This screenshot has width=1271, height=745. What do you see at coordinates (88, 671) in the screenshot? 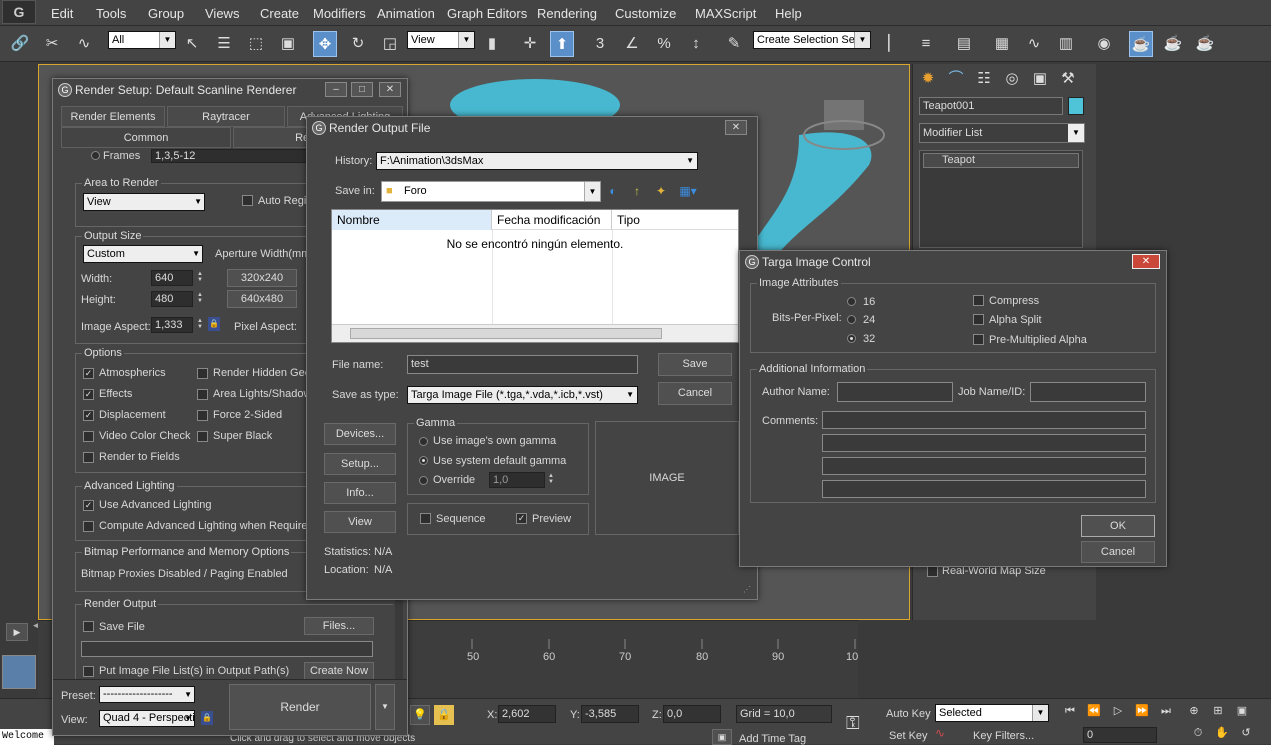
I see `put-image-list-checkbox` at bounding box center [88, 671].